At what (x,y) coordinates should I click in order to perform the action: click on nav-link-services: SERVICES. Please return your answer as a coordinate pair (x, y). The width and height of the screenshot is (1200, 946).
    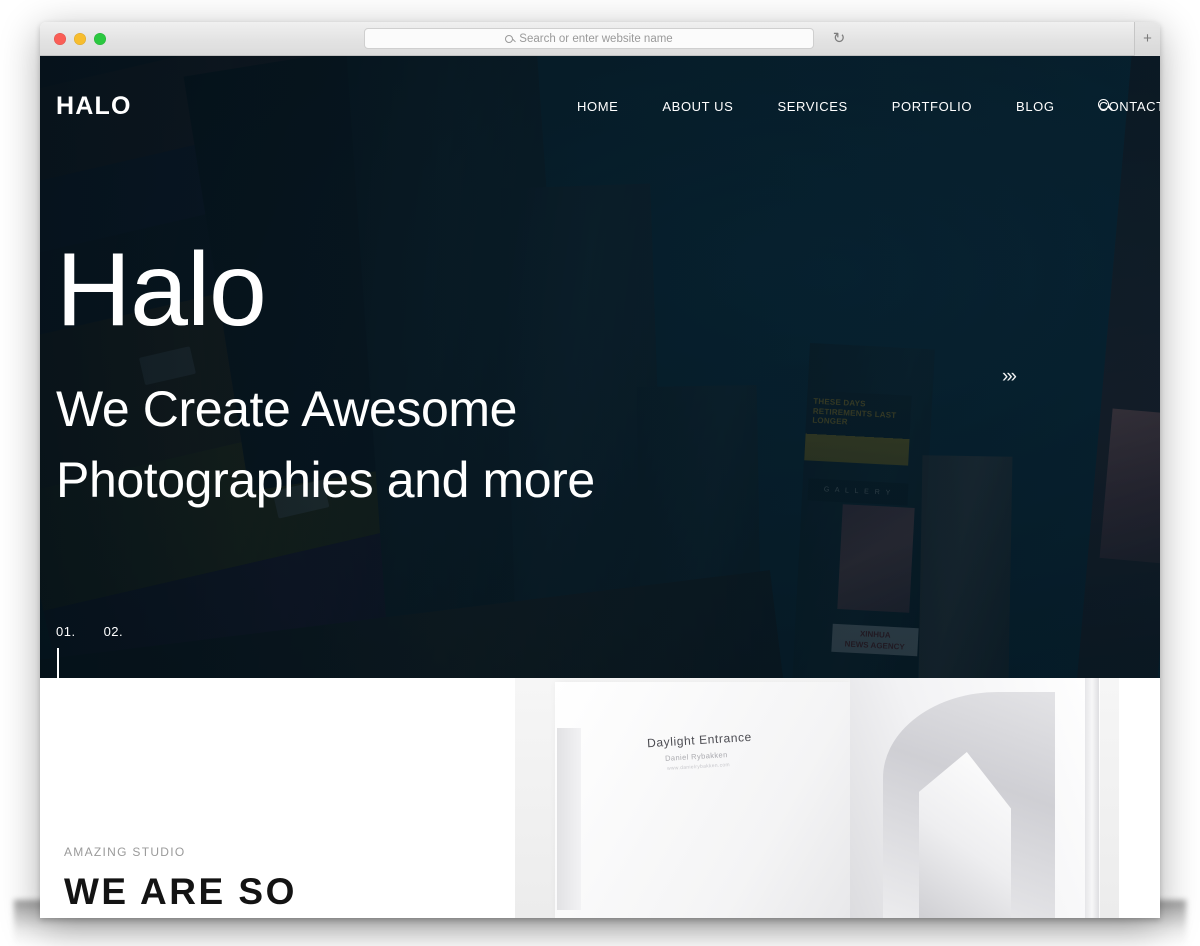
    Looking at the image, I should click on (812, 106).